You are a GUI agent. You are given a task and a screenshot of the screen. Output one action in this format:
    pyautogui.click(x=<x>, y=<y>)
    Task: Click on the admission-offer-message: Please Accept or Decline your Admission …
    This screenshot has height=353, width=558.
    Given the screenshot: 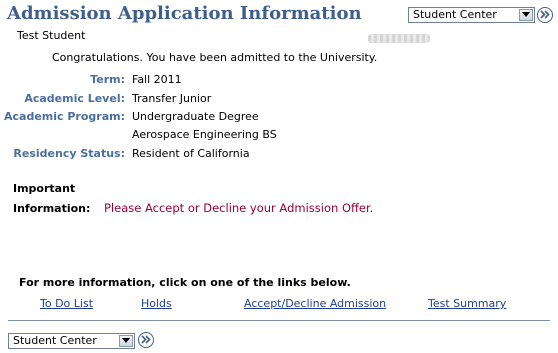 What is the action you would take?
    pyautogui.click(x=239, y=208)
    